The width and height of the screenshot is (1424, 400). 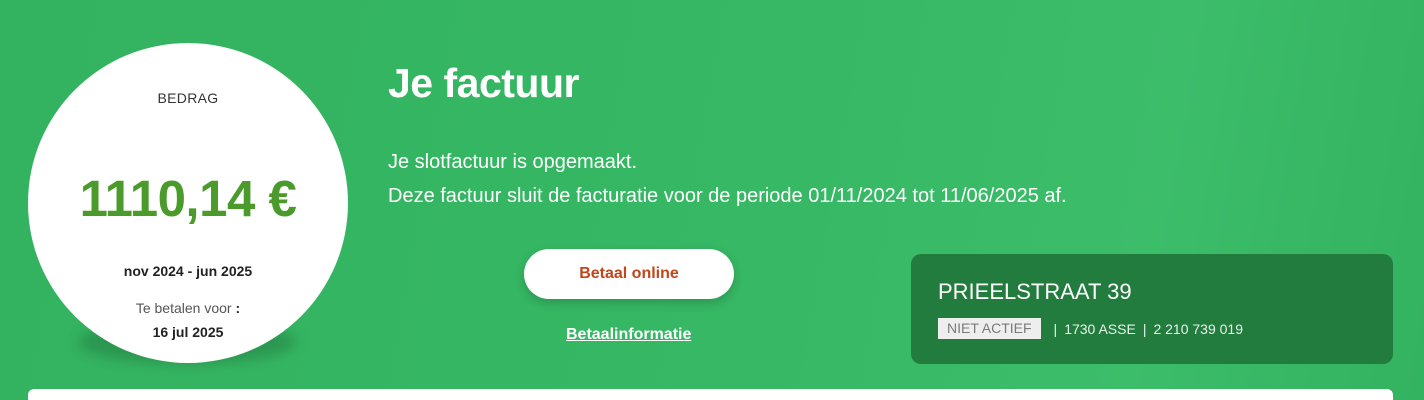 What do you see at coordinates (188, 332) in the screenshot?
I see `due-date: 16 jul 2025` at bounding box center [188, 332].